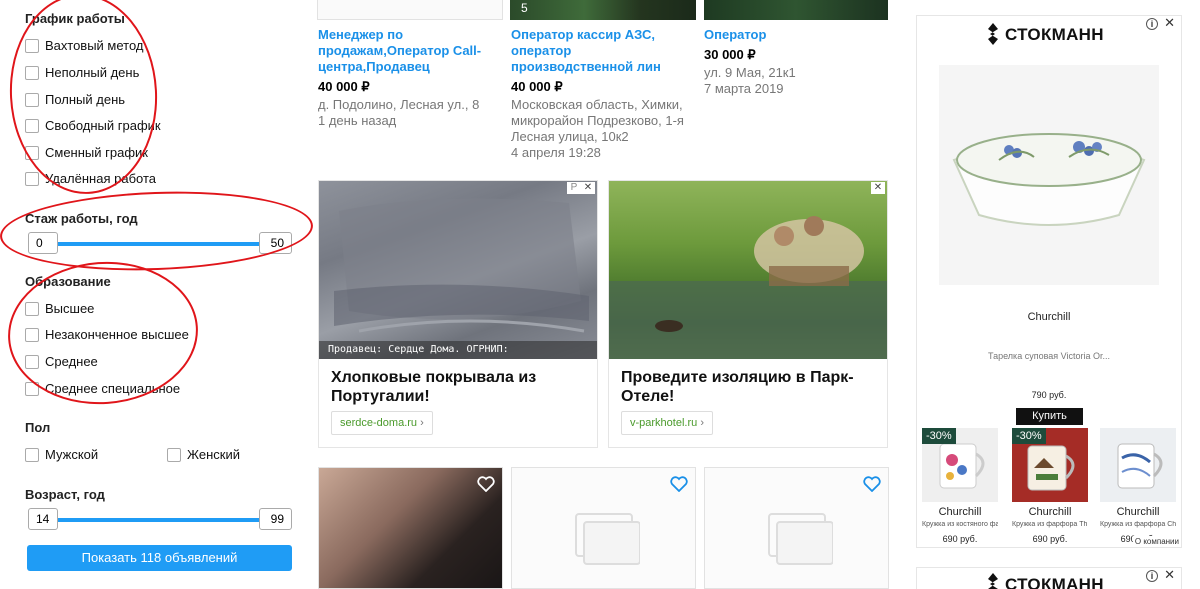 Image resolution: width=1200 pixels, height=589 pixels. What do you see at coordinates (744, 88) in the screenshot?
I see `listing-date: 7 марта 2019` at bounding box center [744, 88].